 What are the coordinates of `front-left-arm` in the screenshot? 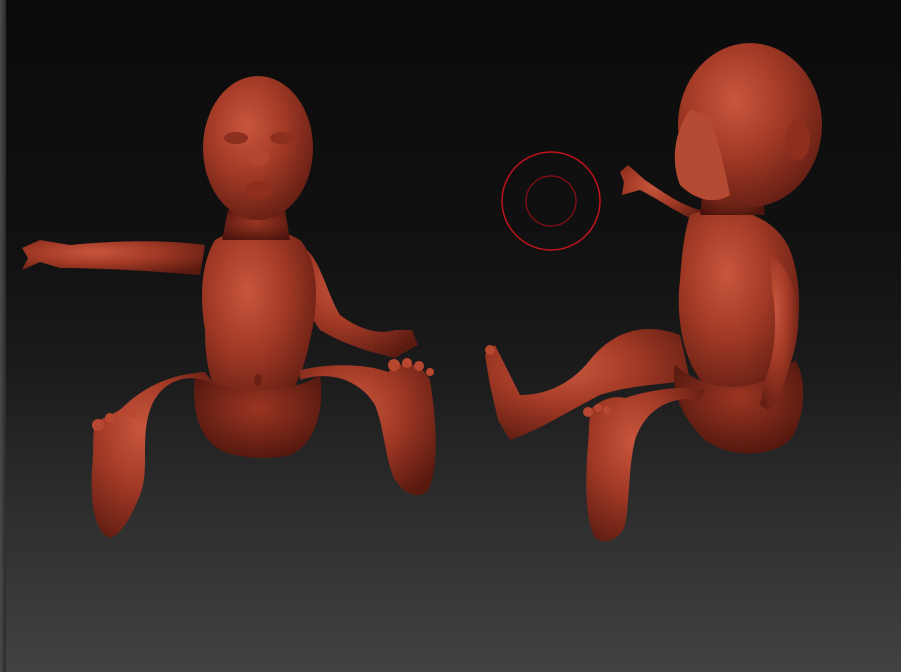 It's located at (113, 257).